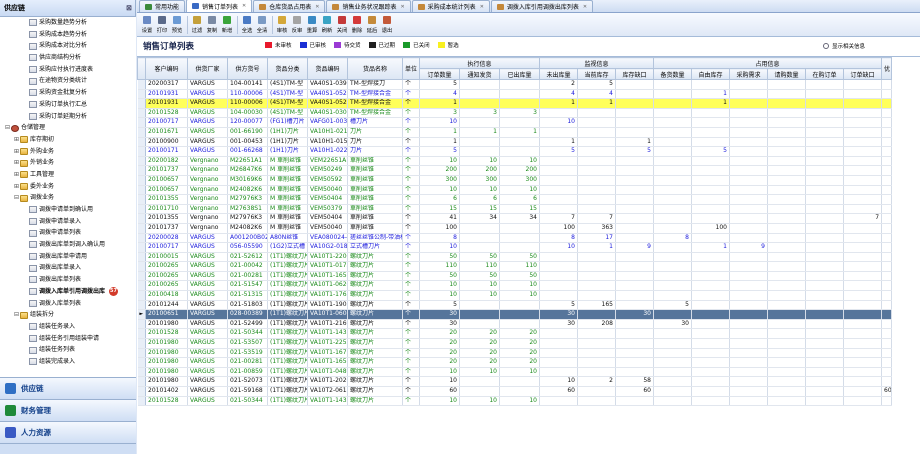 This screenshot has width=920, height=454. Describe the element at coordinates (439, 218) in the screenshot. I see `table-cell: 41` at that location.